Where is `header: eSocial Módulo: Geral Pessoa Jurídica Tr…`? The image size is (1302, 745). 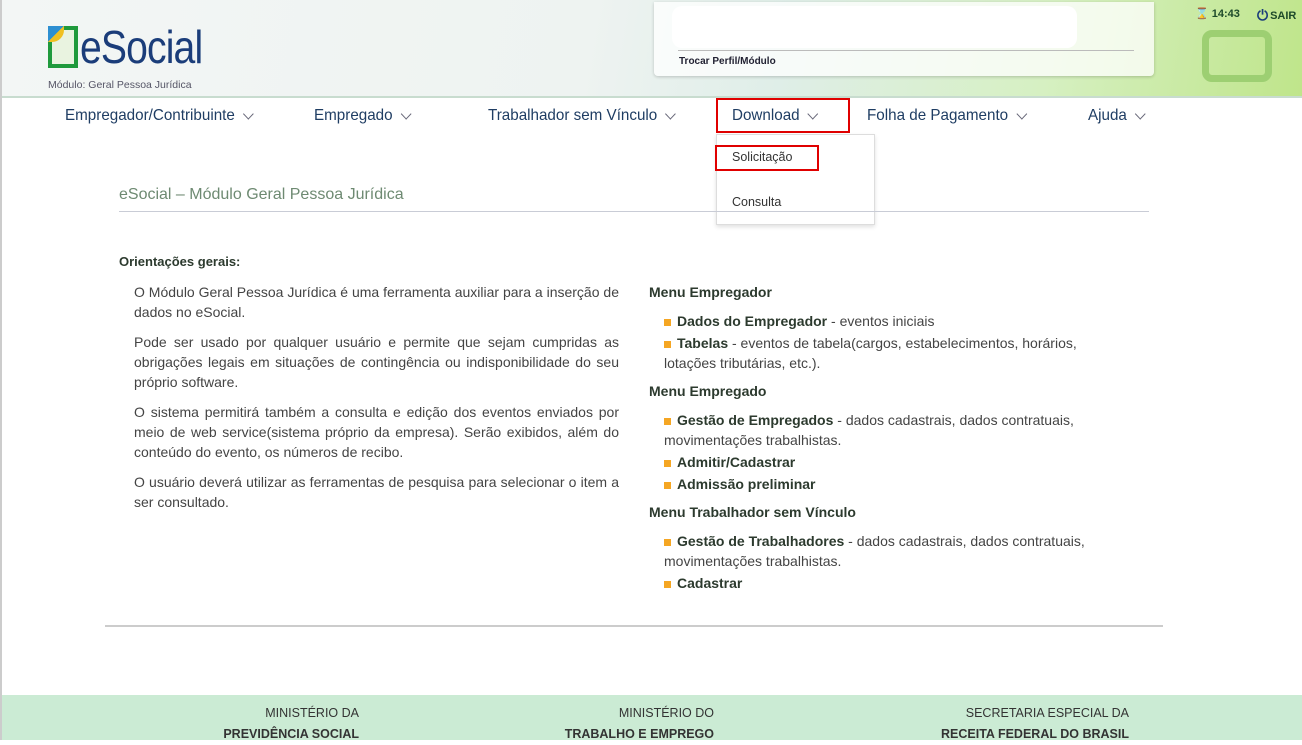
header: eSocial Módulo: Geral Pessoa Jurídica Tr… is located at coordinates (652, 49).